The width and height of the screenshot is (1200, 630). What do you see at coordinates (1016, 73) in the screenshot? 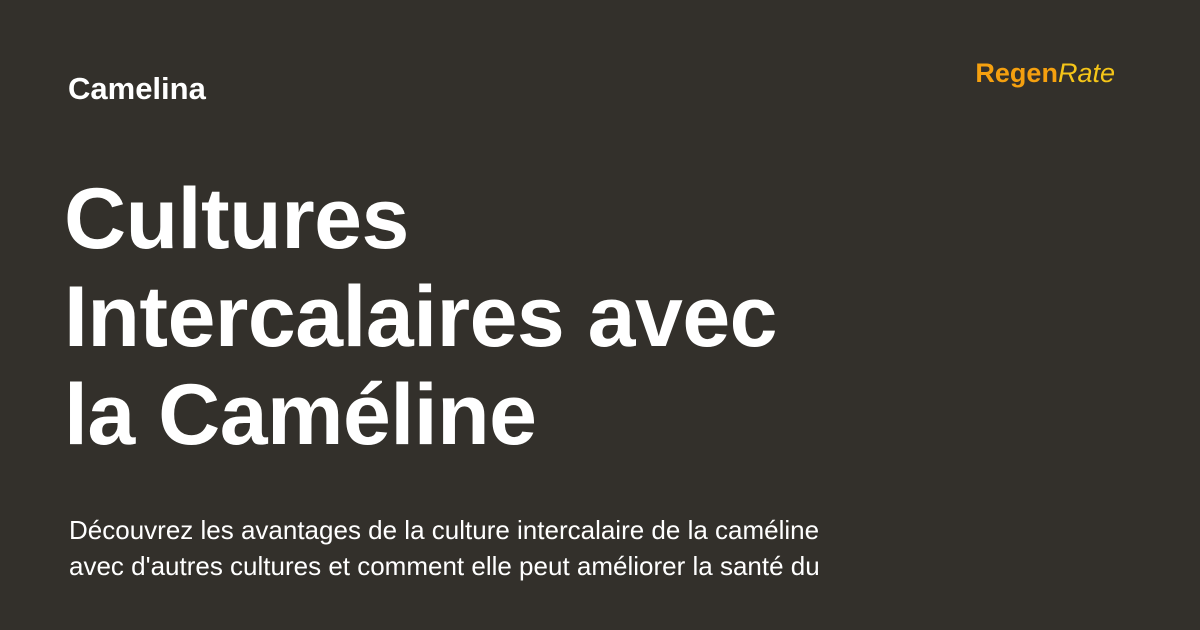
I see `logo-regen-text: Regen` at bounding box center [1016, 73].